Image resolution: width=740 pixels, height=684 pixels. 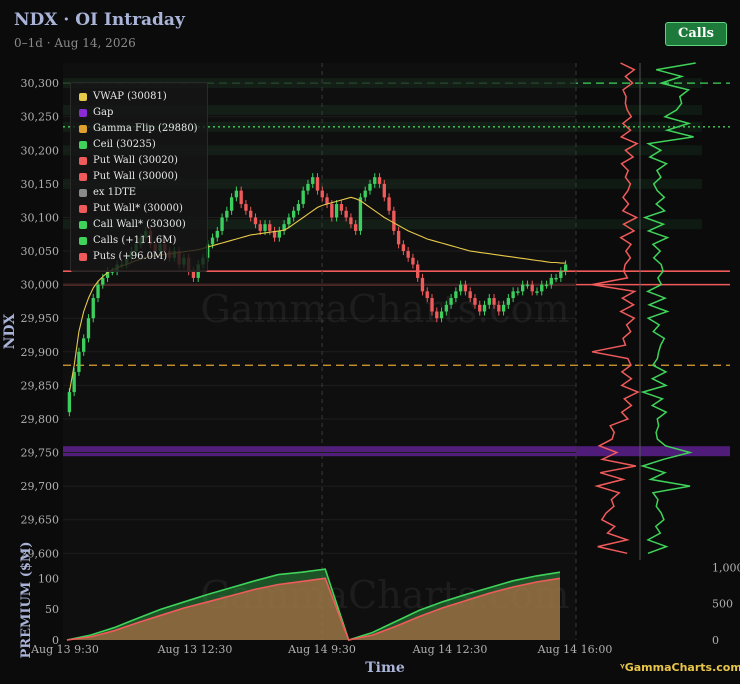 What do you see at coordinates (40, 150) in the screenshot?
I see `y-tick-label: 30,200` at bounding box center [40, 150].